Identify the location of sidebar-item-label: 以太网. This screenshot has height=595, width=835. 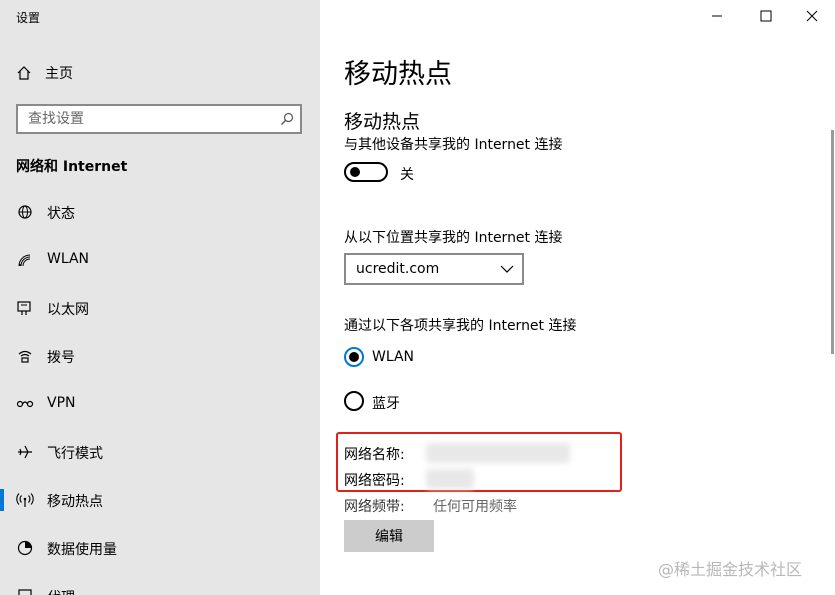
(68, 310).